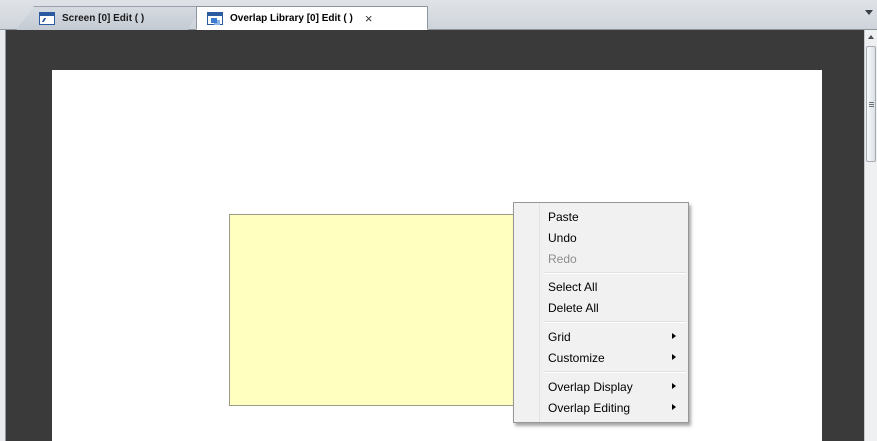  What do you see at coordinates (869, 12) in the screenshot?
I see `tab-list-dropdown-icon` at bounding box center [869, 12].